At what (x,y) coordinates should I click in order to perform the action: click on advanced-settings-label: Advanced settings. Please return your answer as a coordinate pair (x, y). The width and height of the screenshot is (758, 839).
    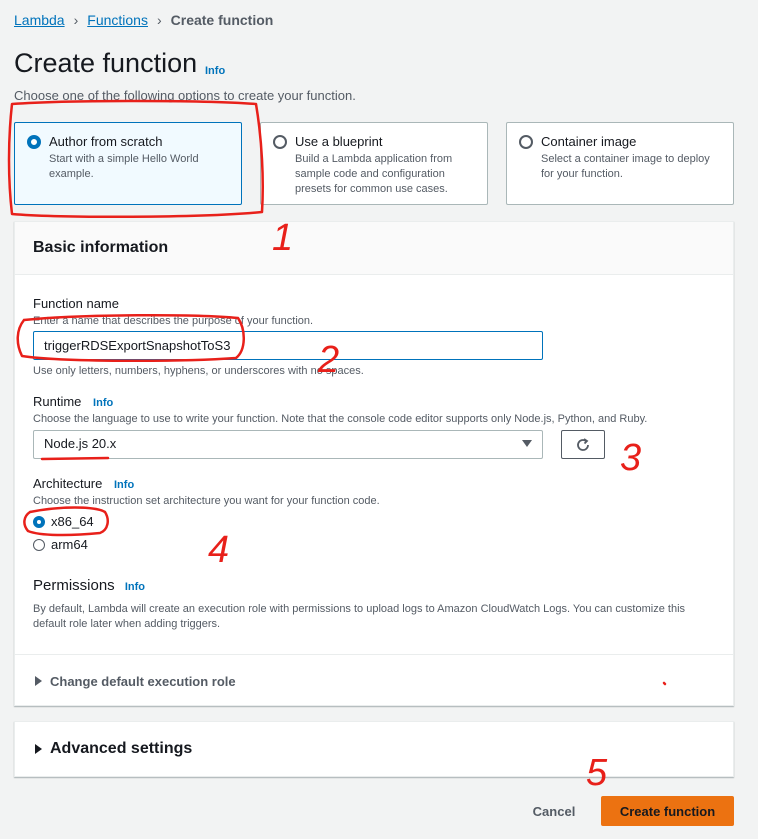
    Looking at the image, I should click on (121, 748).